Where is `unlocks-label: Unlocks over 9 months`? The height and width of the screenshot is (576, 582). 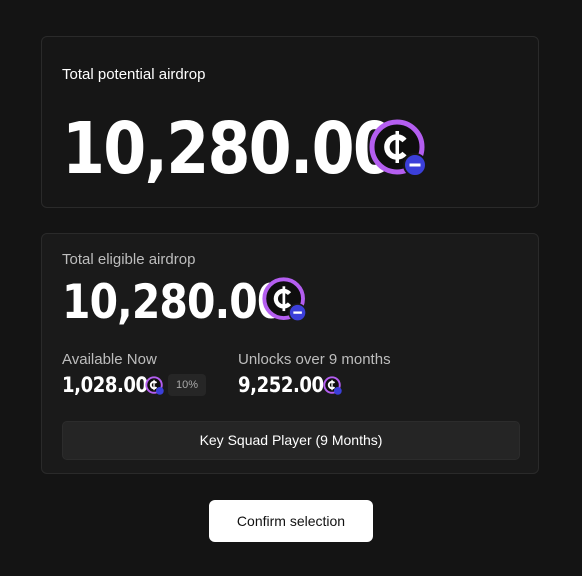
unlocks-label: Unlocks over 9 months is located at coordinates (314, 359).